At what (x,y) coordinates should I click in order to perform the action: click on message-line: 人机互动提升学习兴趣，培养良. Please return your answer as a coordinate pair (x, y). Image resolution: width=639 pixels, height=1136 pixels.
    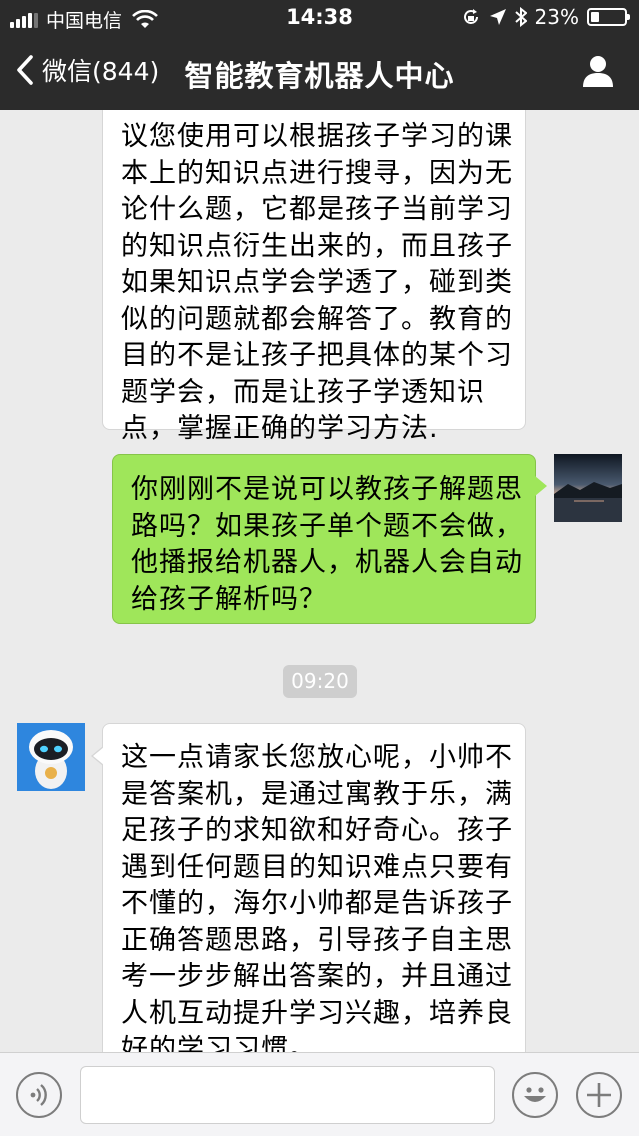
    Looking at the image, I should click on (317, 1013).